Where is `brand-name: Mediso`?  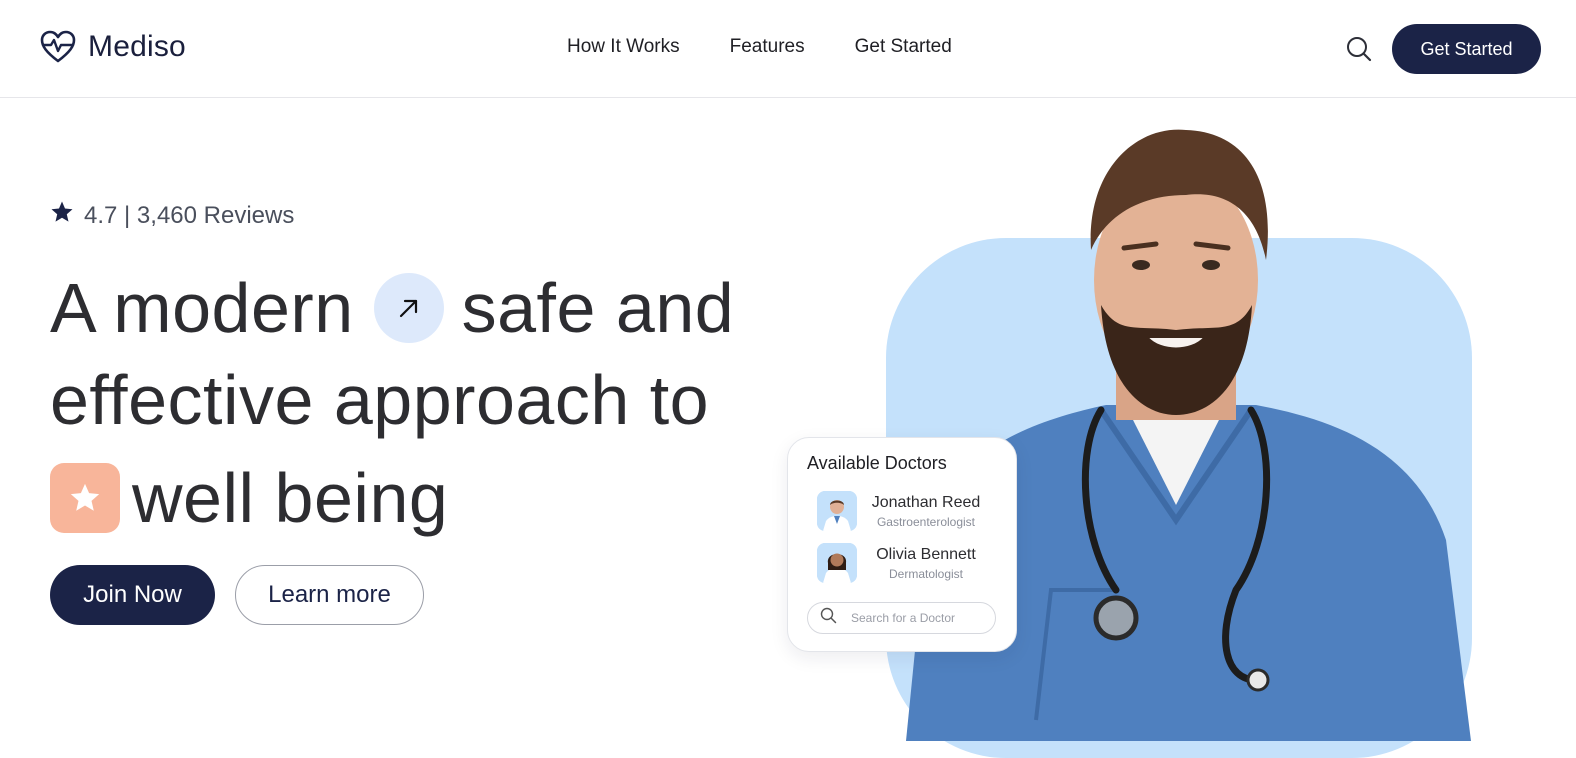 brand-name: Mediso is located at coordinates (137, 46).